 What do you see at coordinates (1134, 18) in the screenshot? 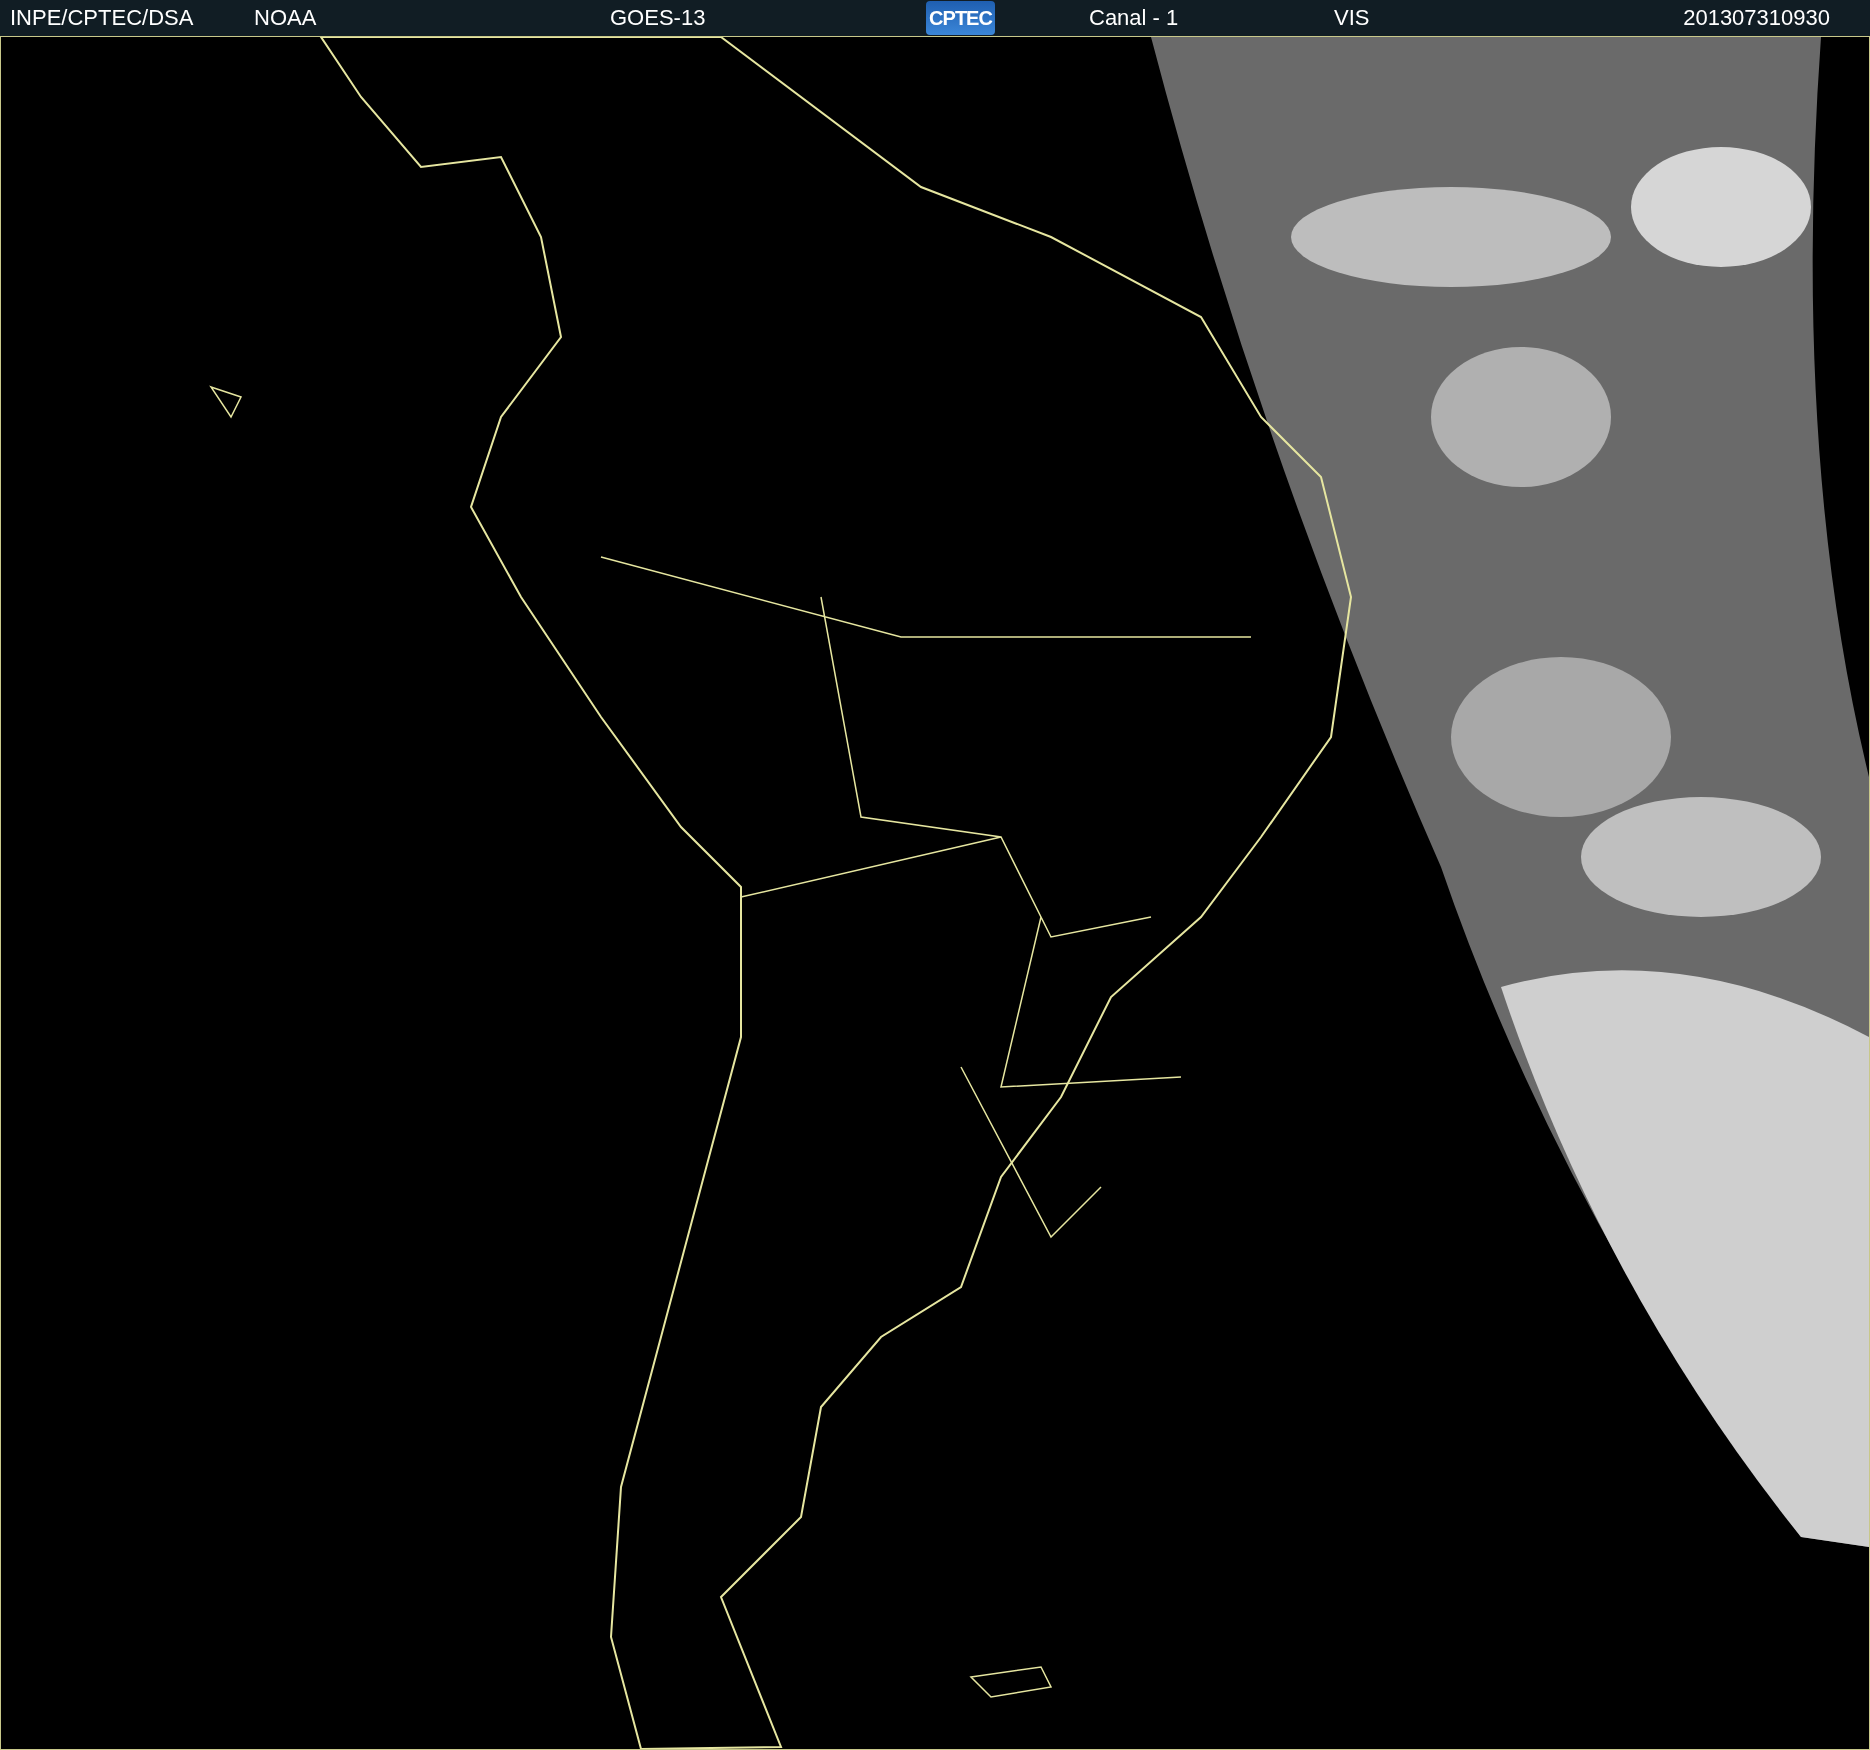
I see `channel-label: Canal - 1` at bounding box center [1134, 18].